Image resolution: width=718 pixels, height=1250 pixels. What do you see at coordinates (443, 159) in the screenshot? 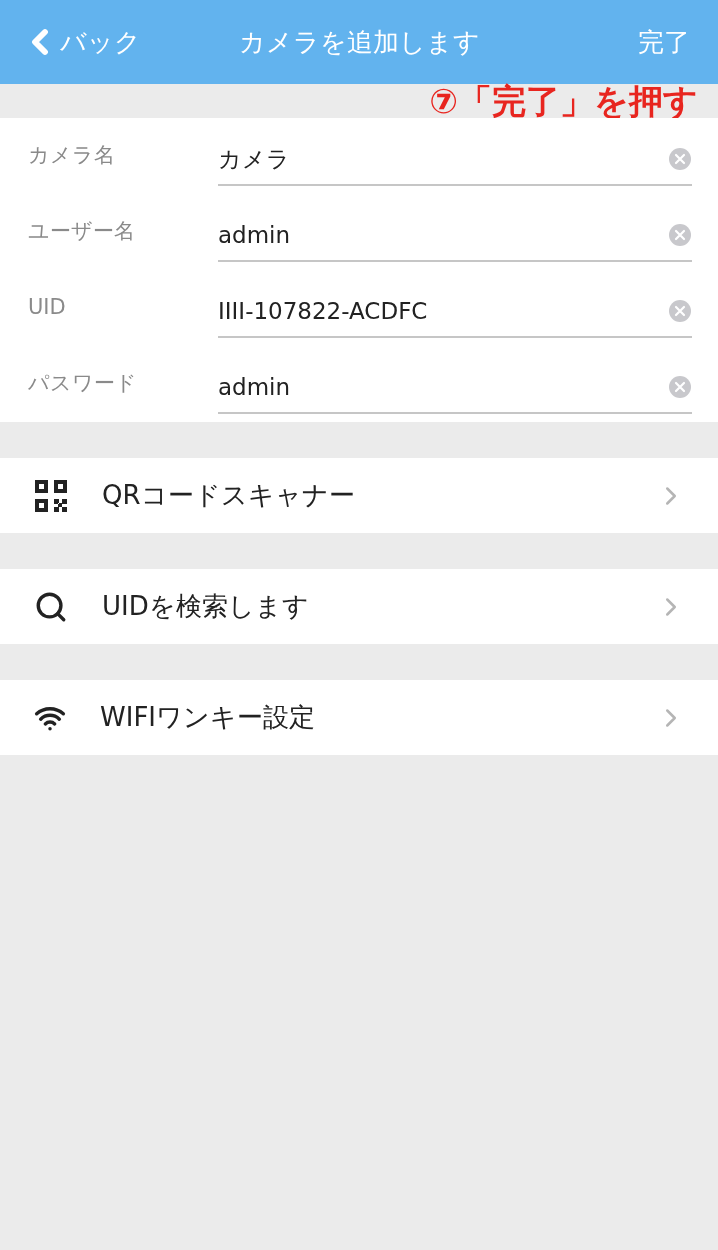
I see `text-field: カメラ` at bounding box center [443, 159].